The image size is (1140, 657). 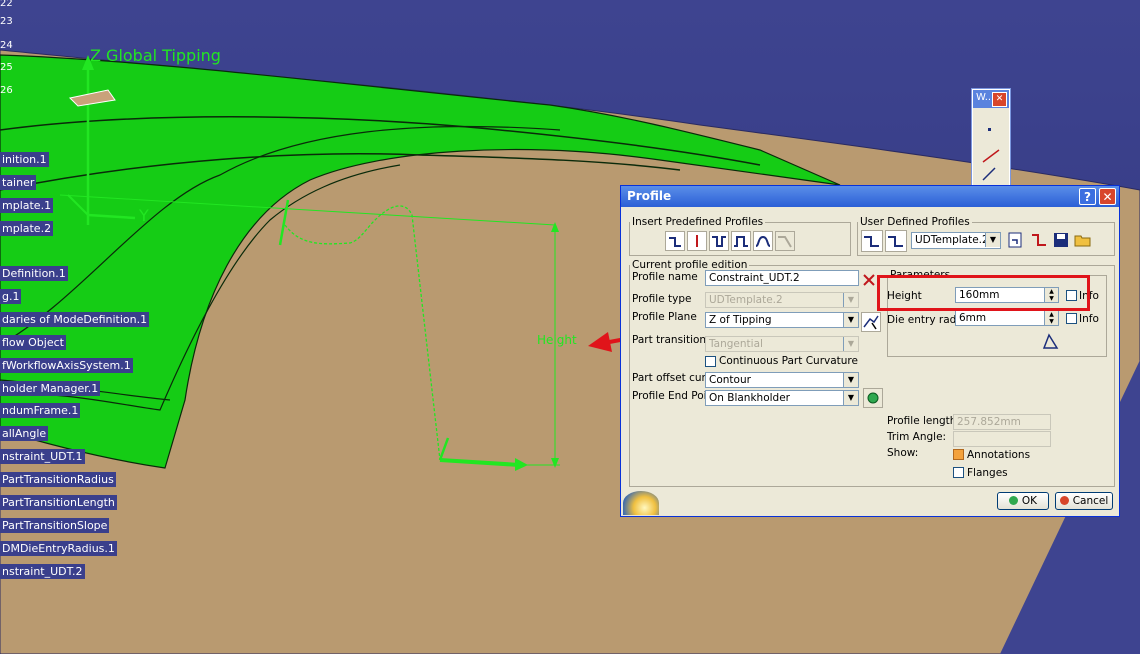 I want to click on die-entry-info-label: Info, so click(x=1089, y=319).